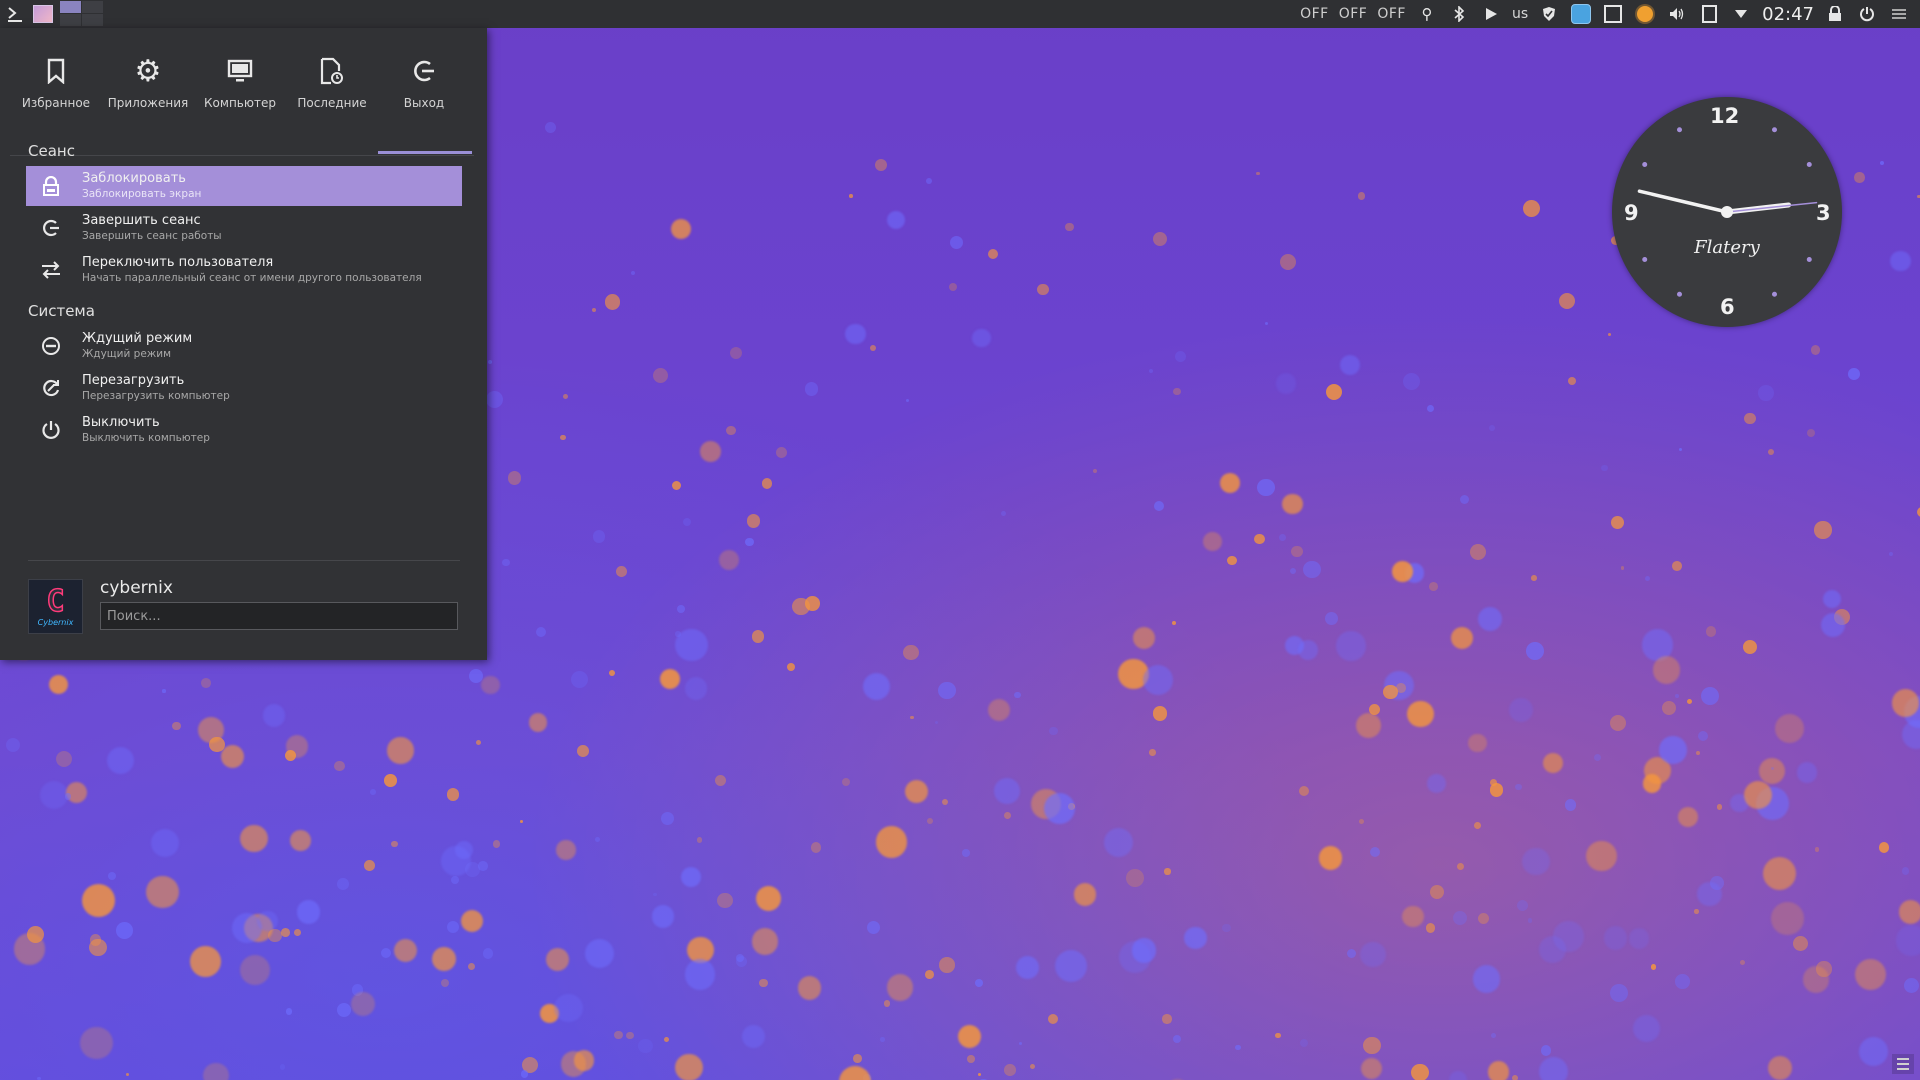  Describe the element at coordinates (148, 98) in the screenshot. I see `tab-applications: ⚙ Приложения` at that location.